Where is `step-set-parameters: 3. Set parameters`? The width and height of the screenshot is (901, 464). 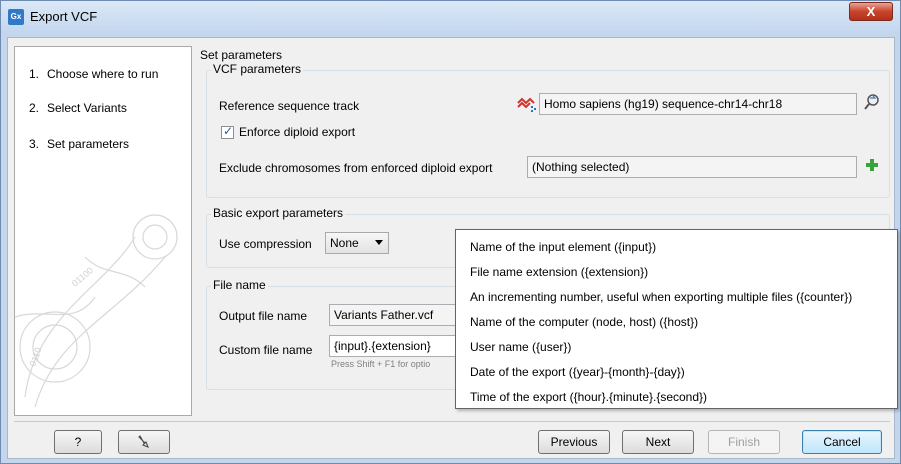 step-set-parameters: 3. Set parameters is located at coordinates (79, 144).